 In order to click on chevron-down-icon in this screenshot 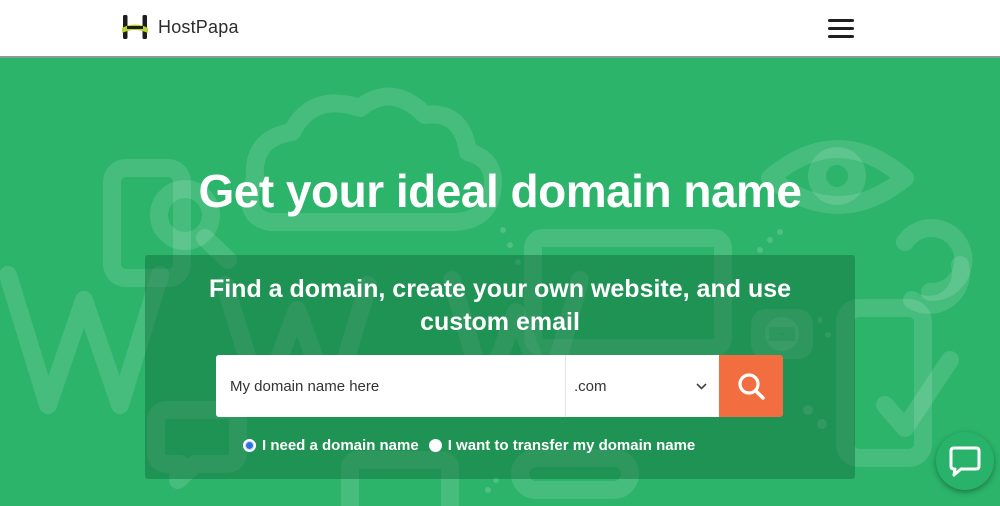, I will do `click(701, 386)`.